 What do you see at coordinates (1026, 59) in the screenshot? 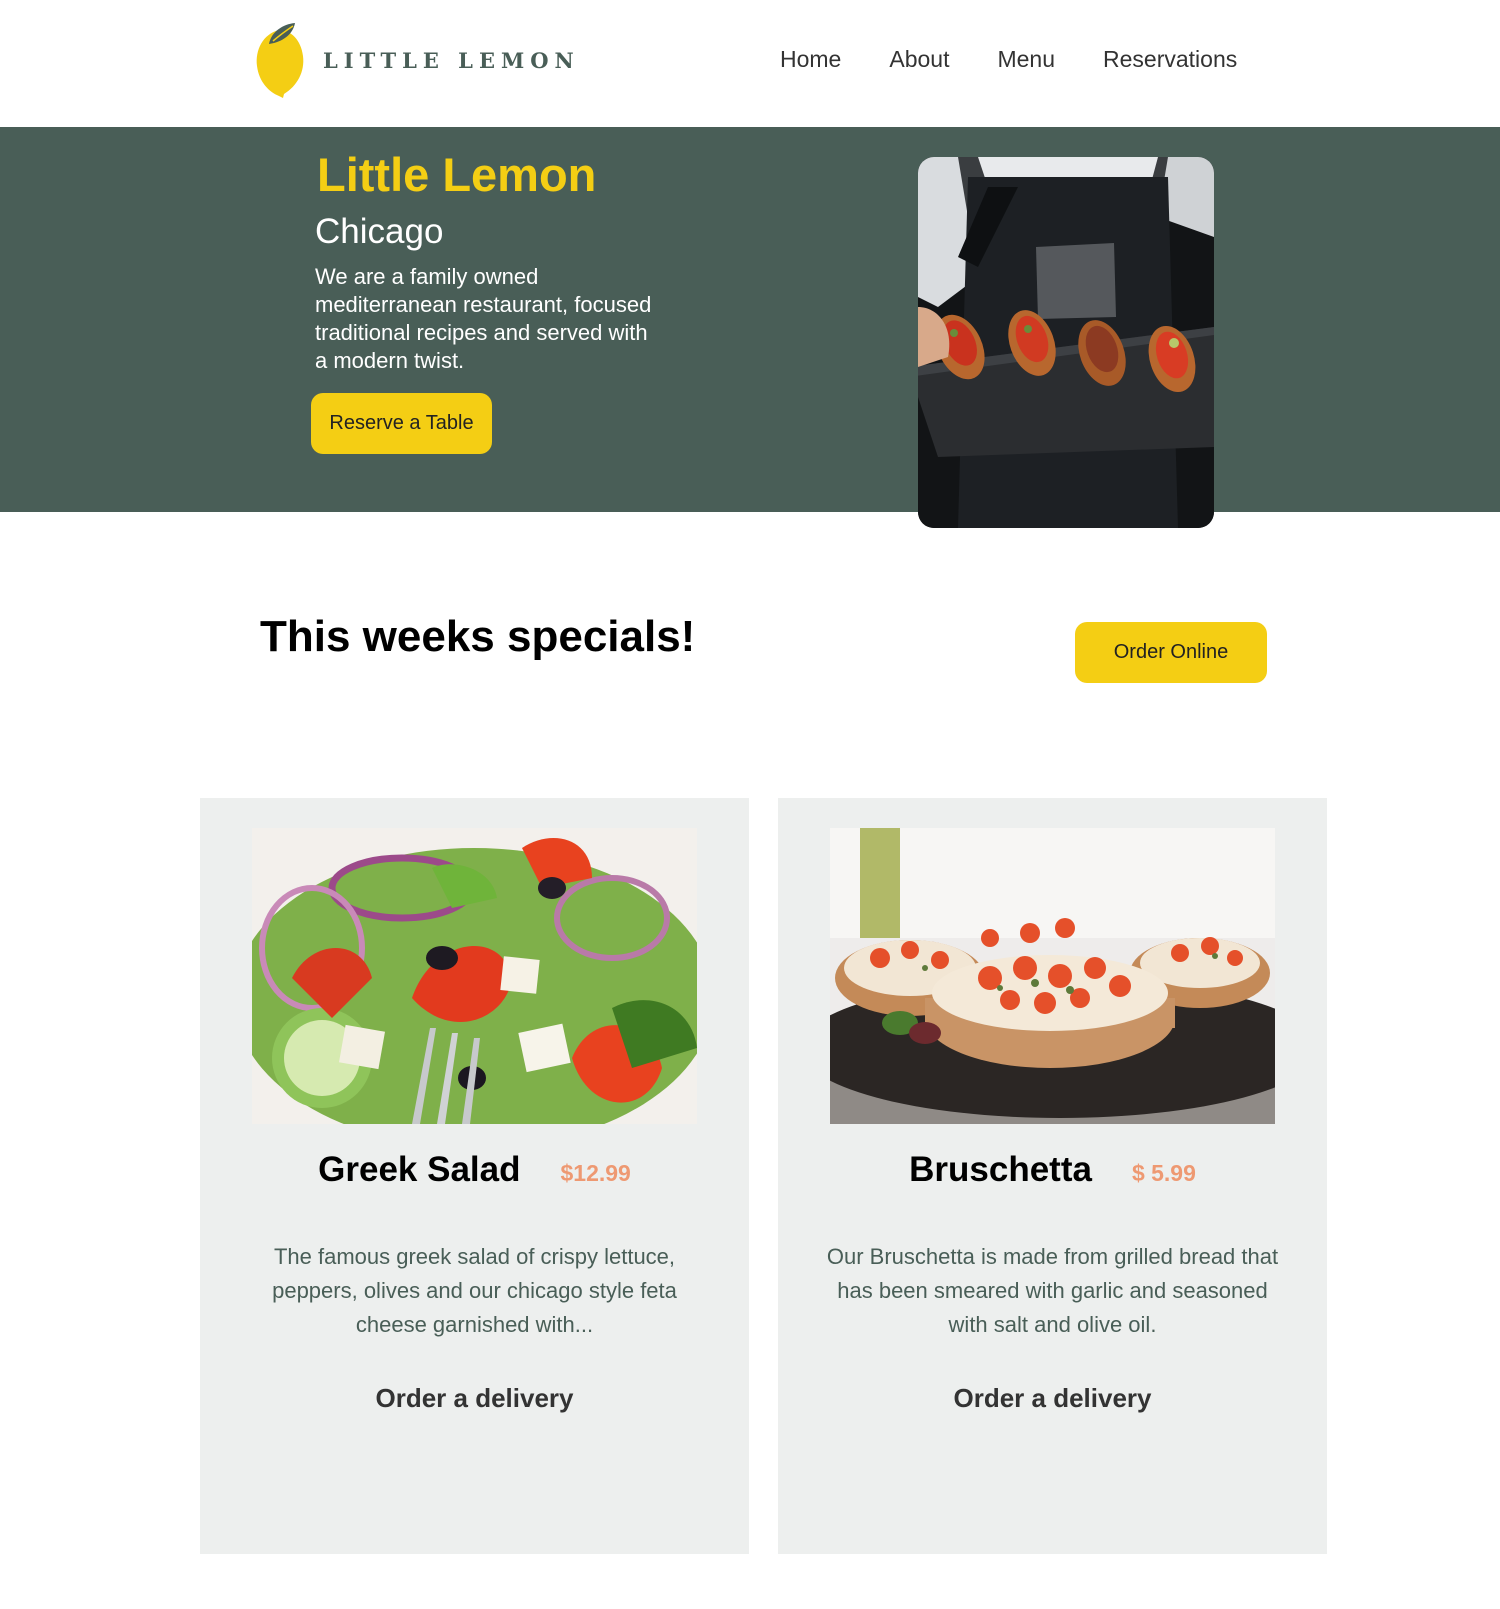
I see `nav-menu-link: Menu` at bounding box center [1026, 59].